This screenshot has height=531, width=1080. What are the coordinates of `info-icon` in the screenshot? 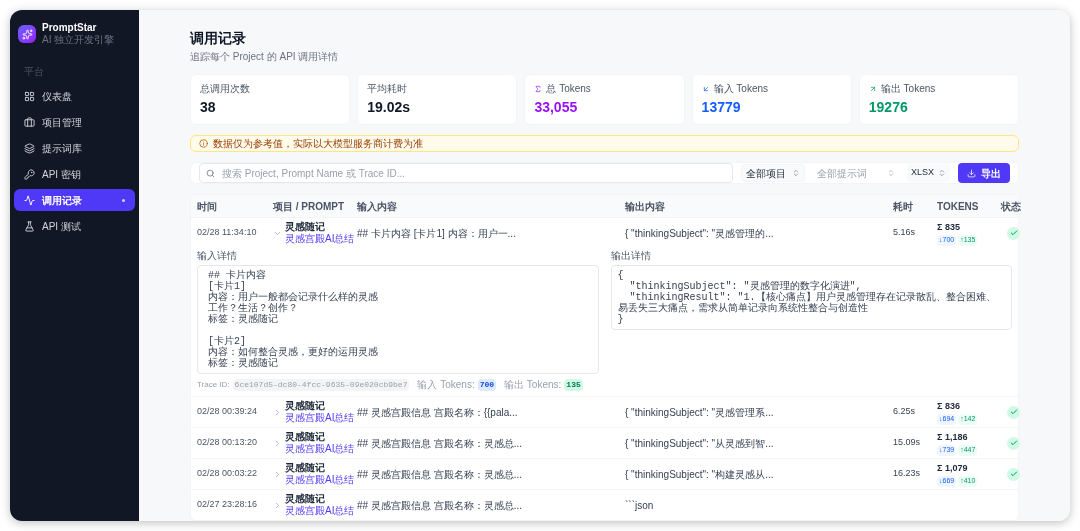 It's located at (203, 143).